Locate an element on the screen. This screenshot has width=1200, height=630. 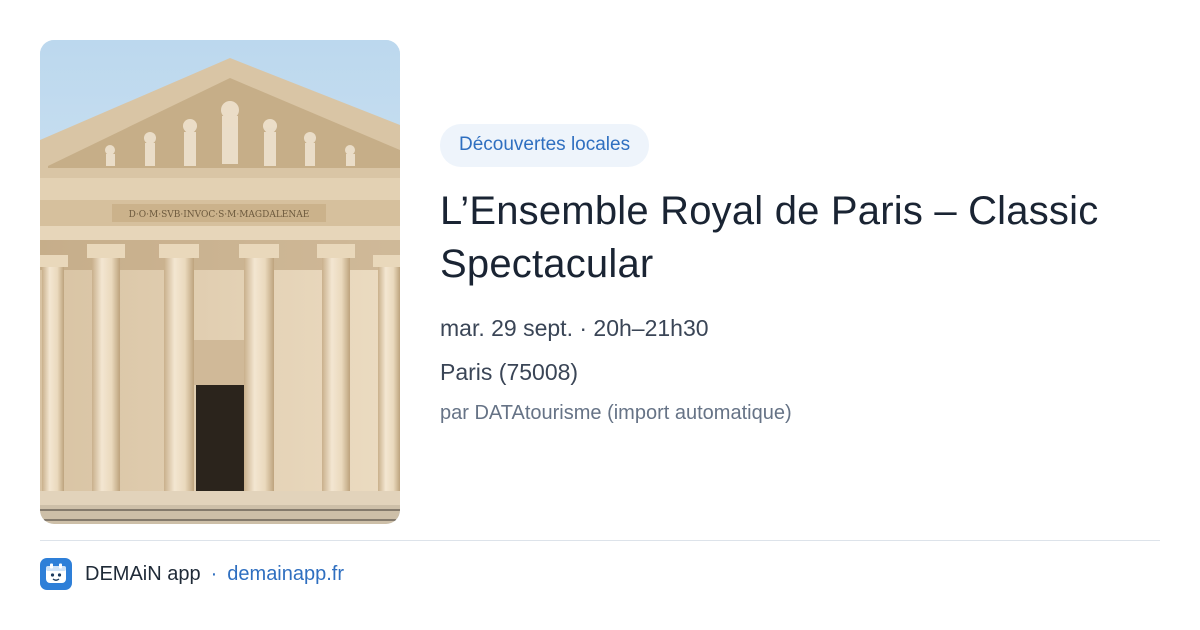
app-name: DEMAiN app is located at coordinates (143, 573).